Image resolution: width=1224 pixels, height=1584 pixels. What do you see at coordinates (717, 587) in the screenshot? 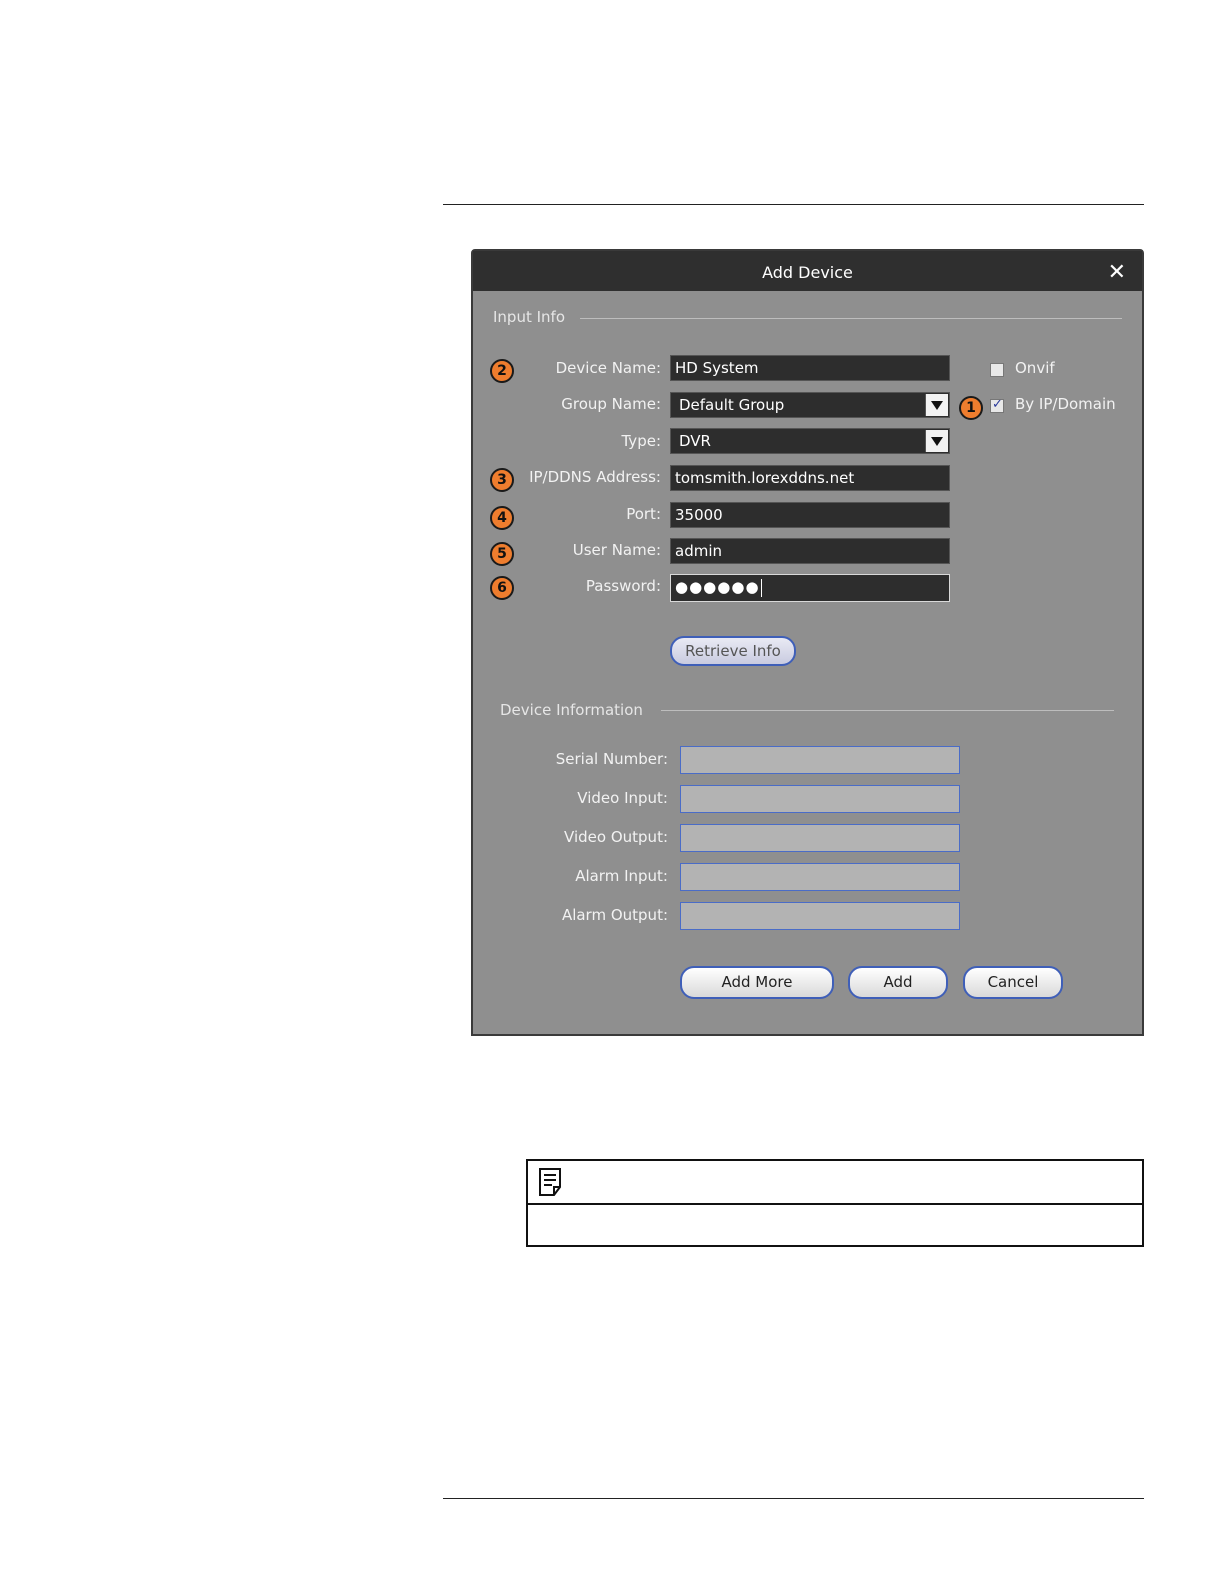
I see `password-dots: ●●●●●●` at bounding box center [717, 587].